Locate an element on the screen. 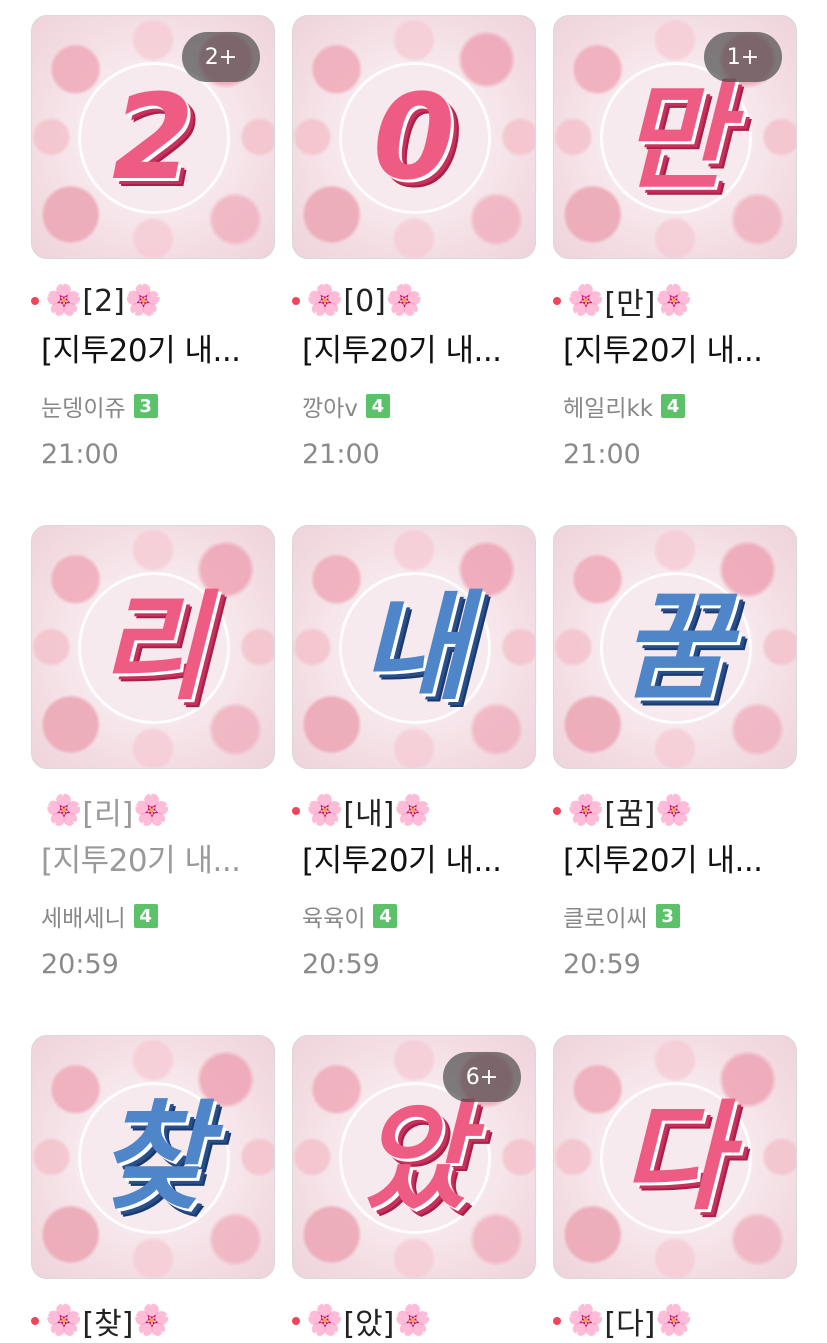 Image resolution: width=827 pixels, height=1343 pixels. thumbnail-glyph: 내 is located at coordinates (414, 647).